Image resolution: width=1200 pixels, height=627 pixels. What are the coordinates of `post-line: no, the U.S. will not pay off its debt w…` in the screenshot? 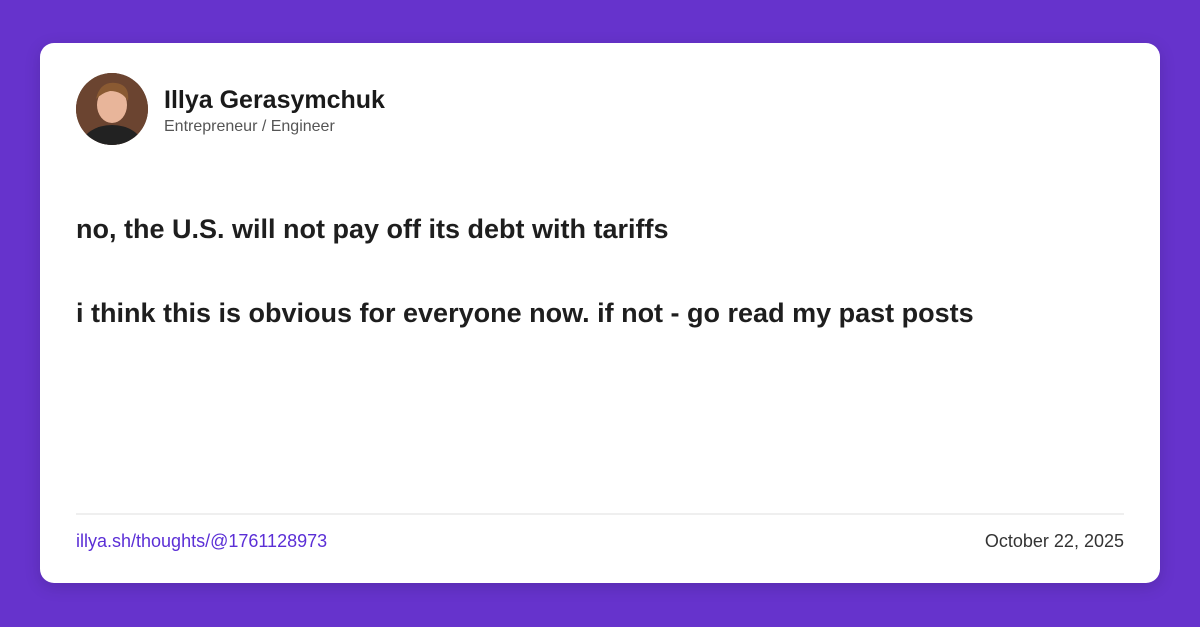 It's located at (372, 229).